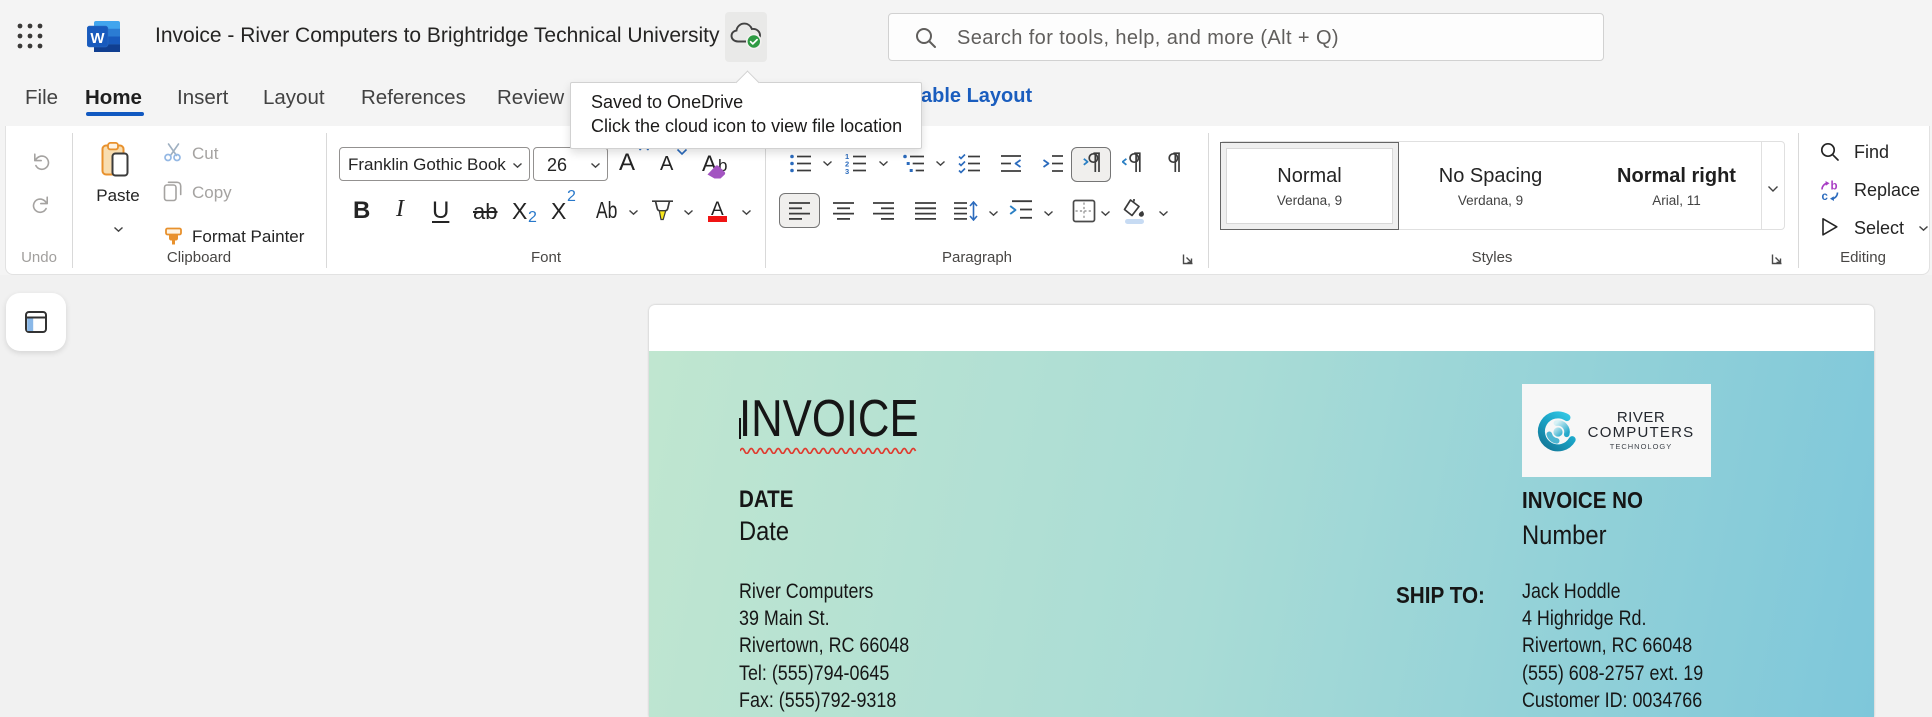 The width and height of the screenshot is (1932, 717). What do you see at coordinates (1834, 187) in the screenshot?
I see `svg-text: b` at bounding box center [1834, 187].